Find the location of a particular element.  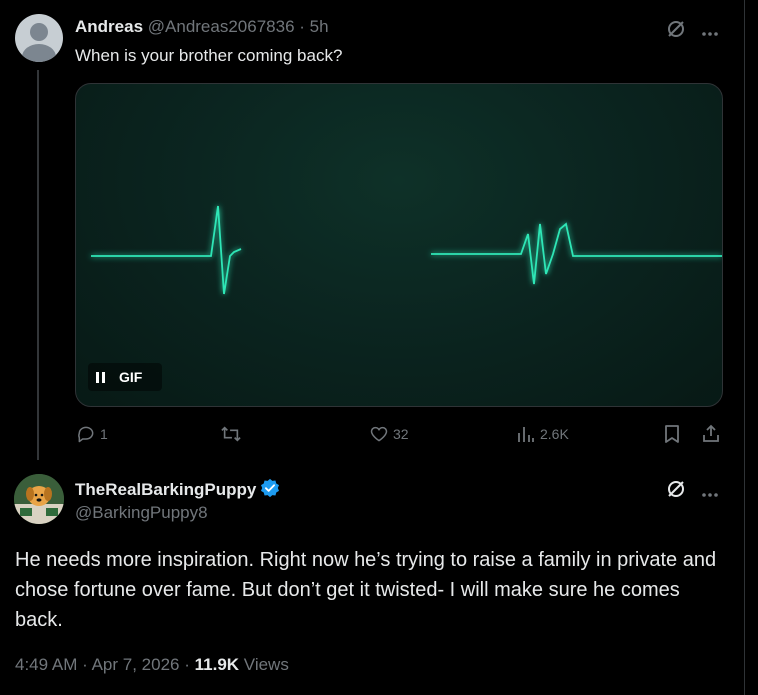

tweet-date: Apr 7, 2026 is located at coordinates (136, 664).